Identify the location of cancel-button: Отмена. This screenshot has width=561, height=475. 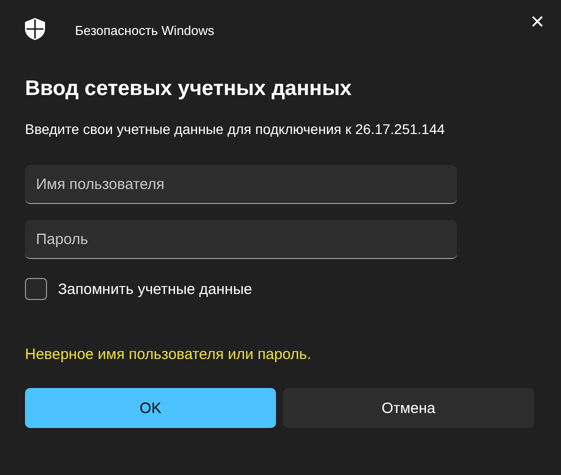
(408, 408).